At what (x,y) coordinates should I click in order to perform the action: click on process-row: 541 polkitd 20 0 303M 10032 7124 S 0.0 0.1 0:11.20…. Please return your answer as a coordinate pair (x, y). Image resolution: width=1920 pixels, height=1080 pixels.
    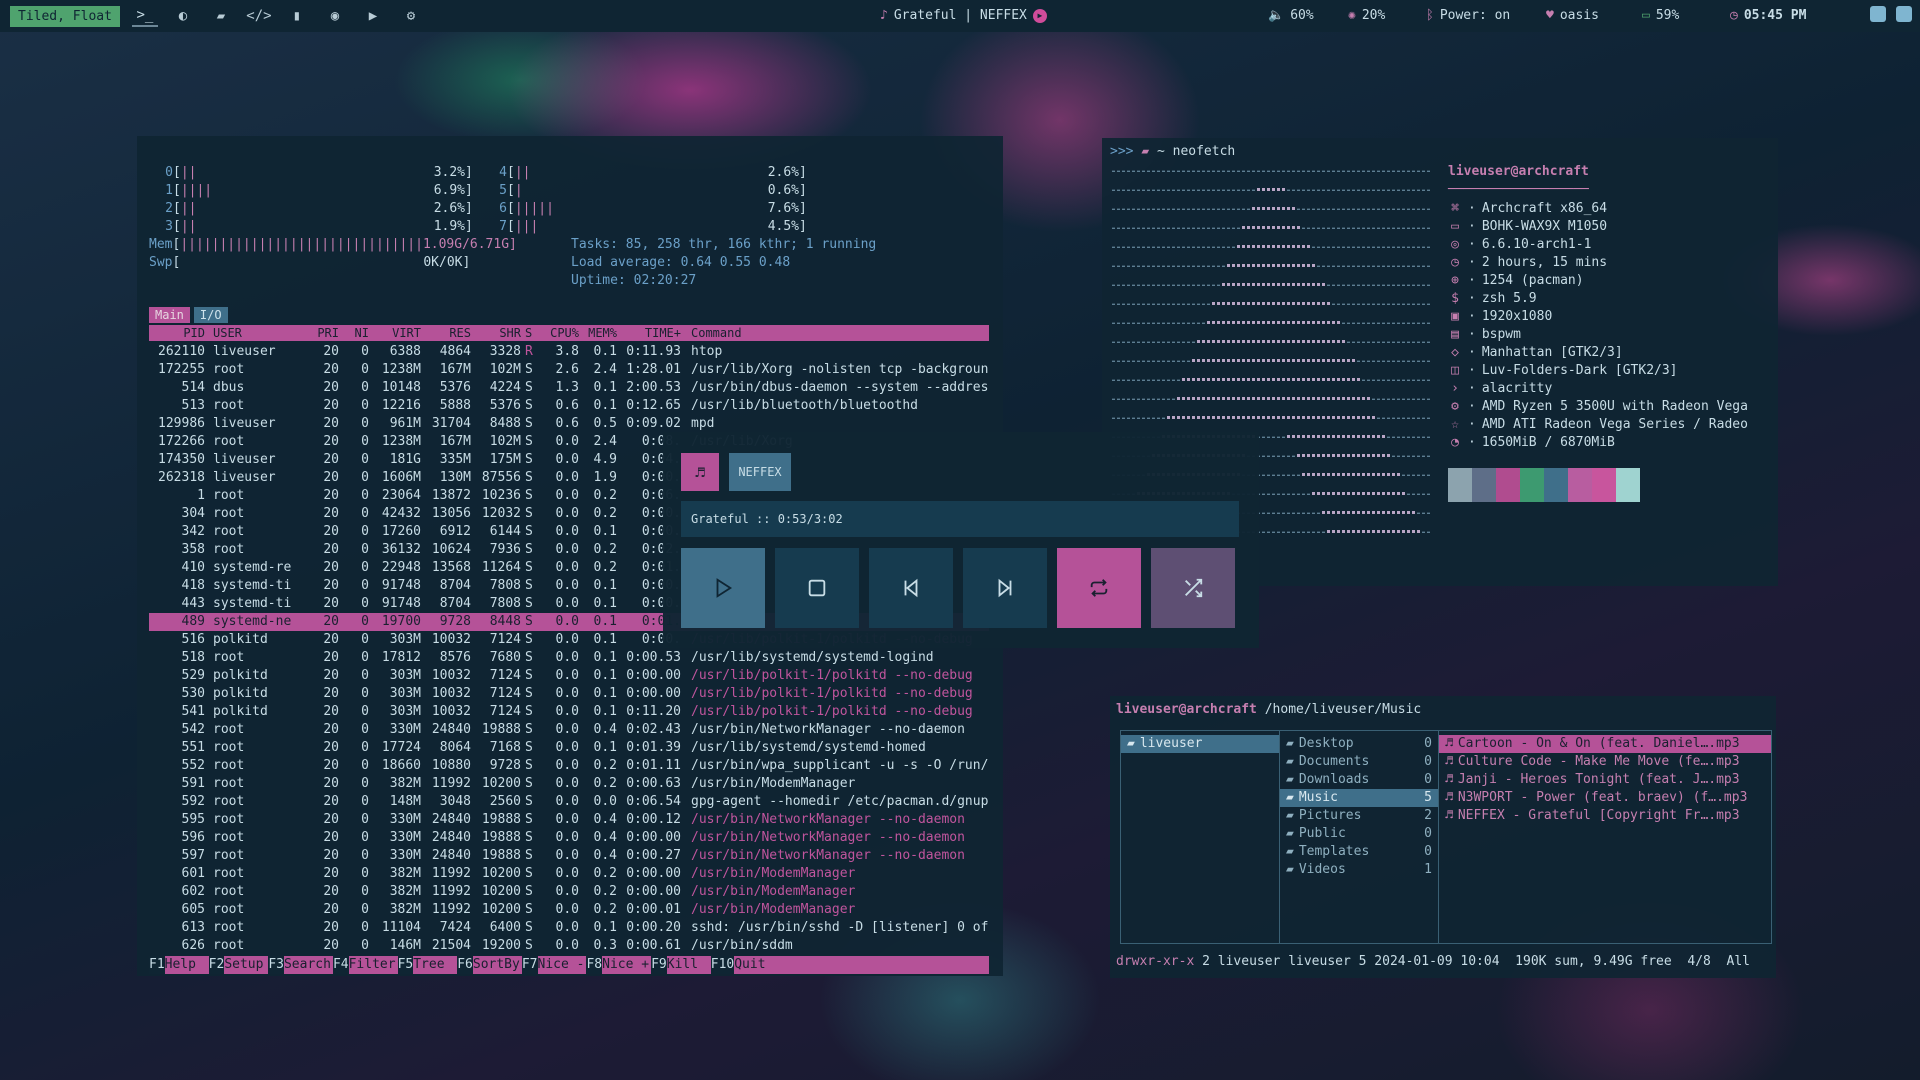
    Looking at the image, I should click on (569, 712).